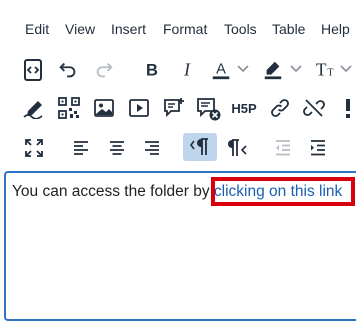 This screenshot has width=356, height=327. I want to click on rtl-paragraph-icon, so click(237, 147).